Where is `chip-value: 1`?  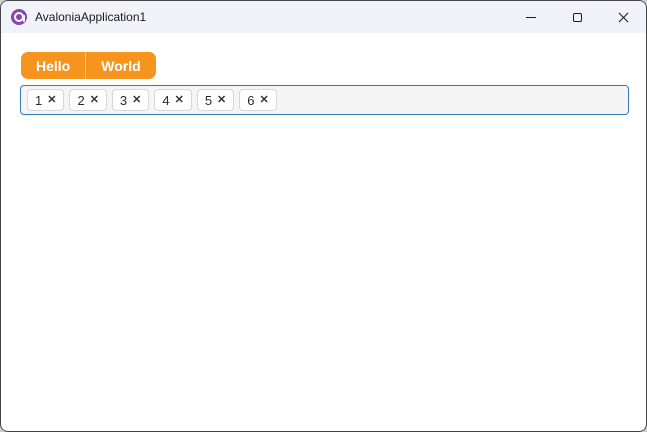
chip-value: 1 is located at coordinates (39, 100).